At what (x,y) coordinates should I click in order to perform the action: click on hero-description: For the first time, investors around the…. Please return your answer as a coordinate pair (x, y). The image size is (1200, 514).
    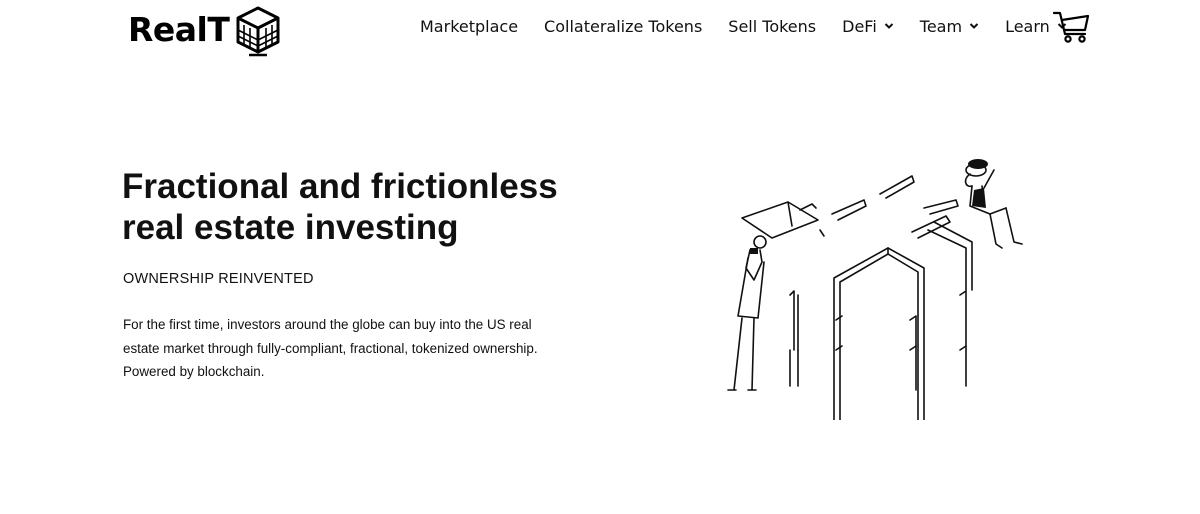
    Looking at the image, I should click on (358, 348).